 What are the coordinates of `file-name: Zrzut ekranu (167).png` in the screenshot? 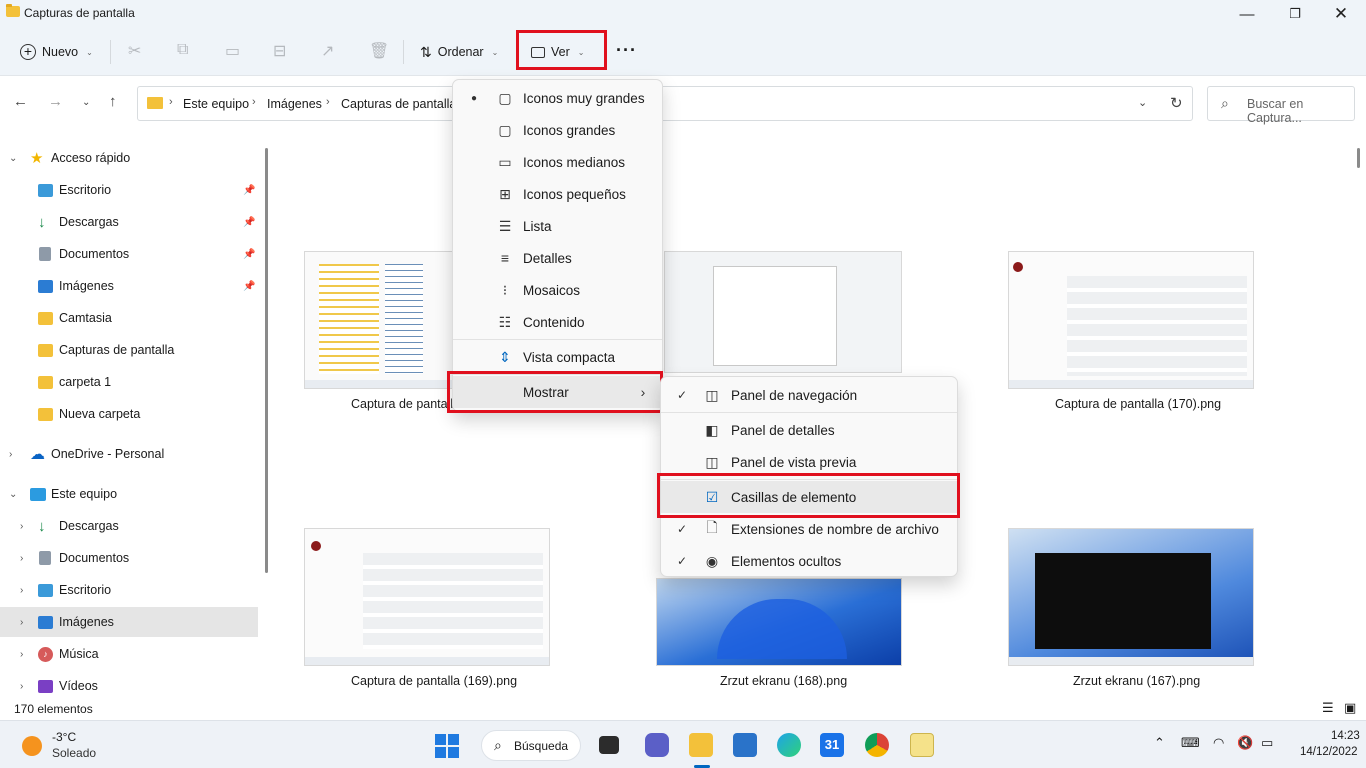 It's located at (1136, 681).